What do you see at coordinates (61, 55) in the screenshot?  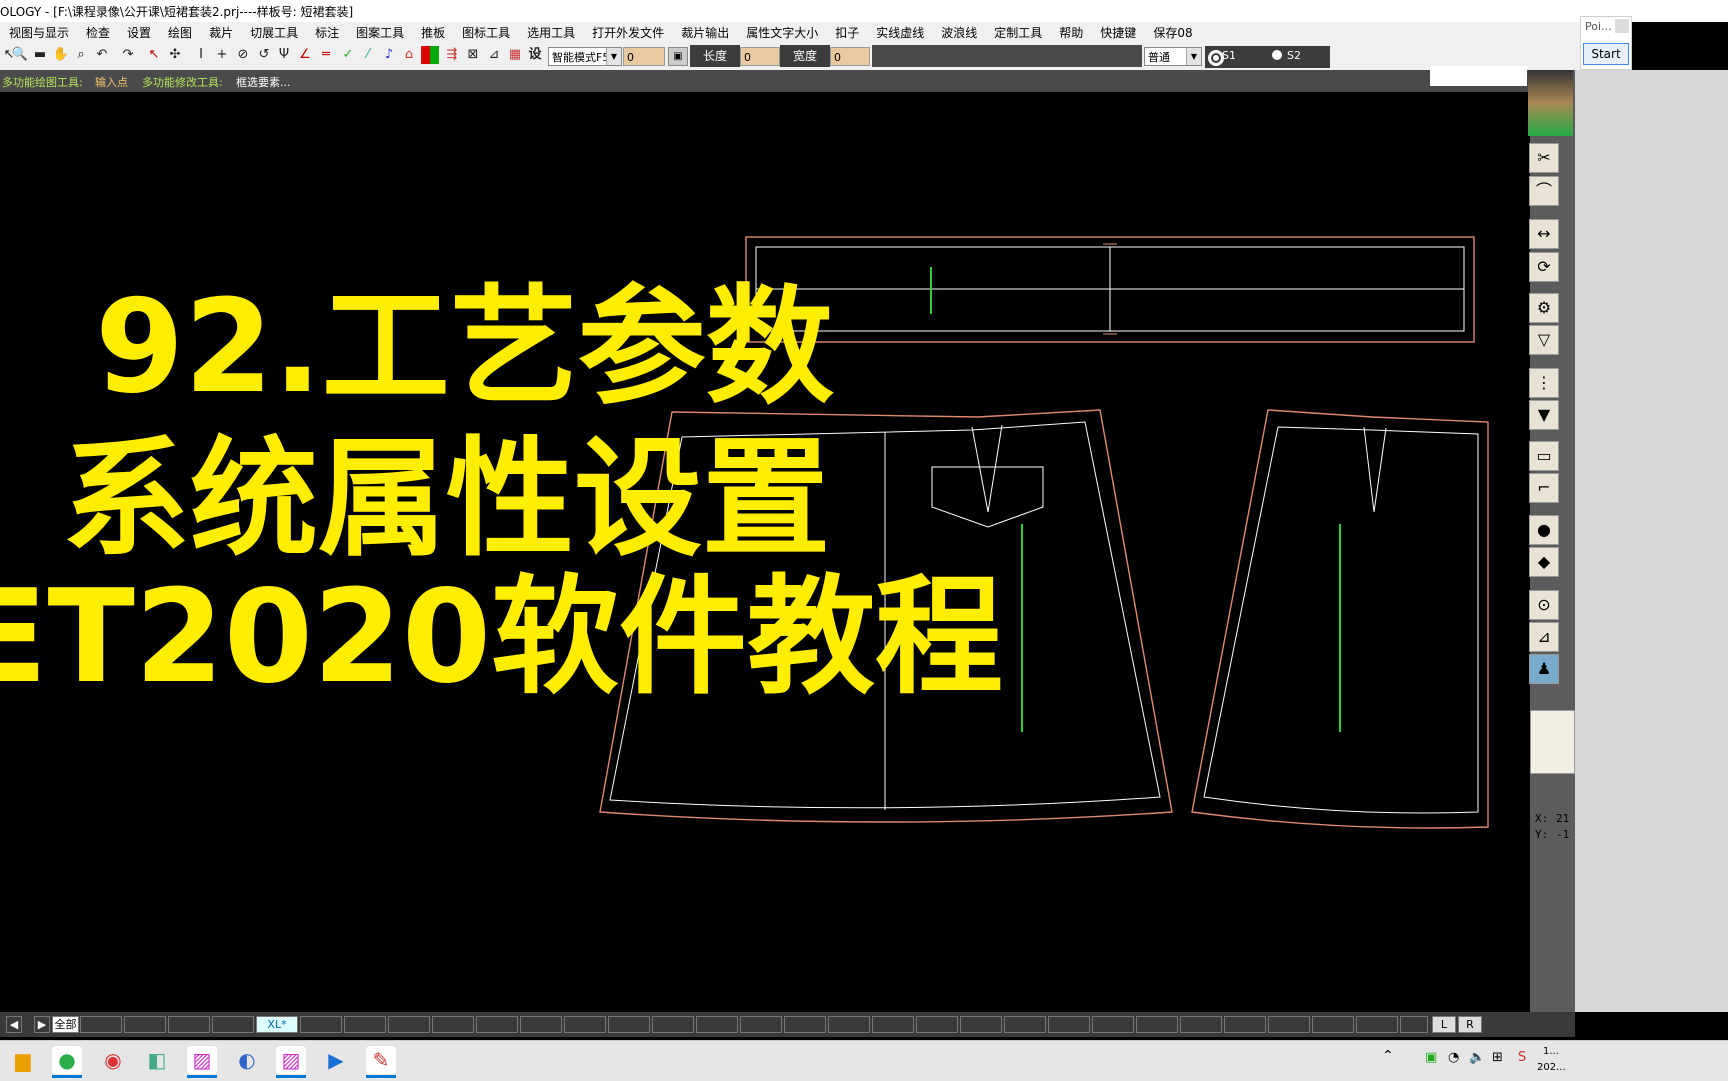 I see `pan-hand-icon: ✋` at bounding box center [61, 55].